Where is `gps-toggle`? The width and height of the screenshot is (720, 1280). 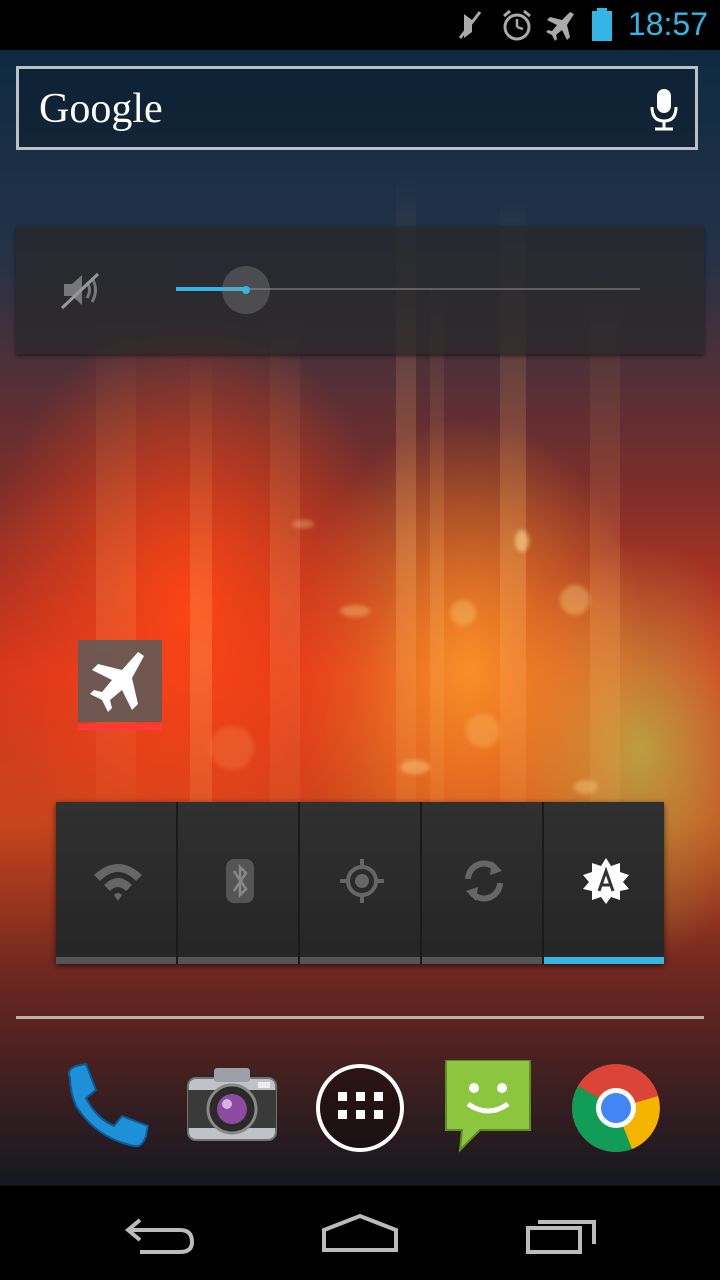
gps-toggle is located at coordinates (360, 883).